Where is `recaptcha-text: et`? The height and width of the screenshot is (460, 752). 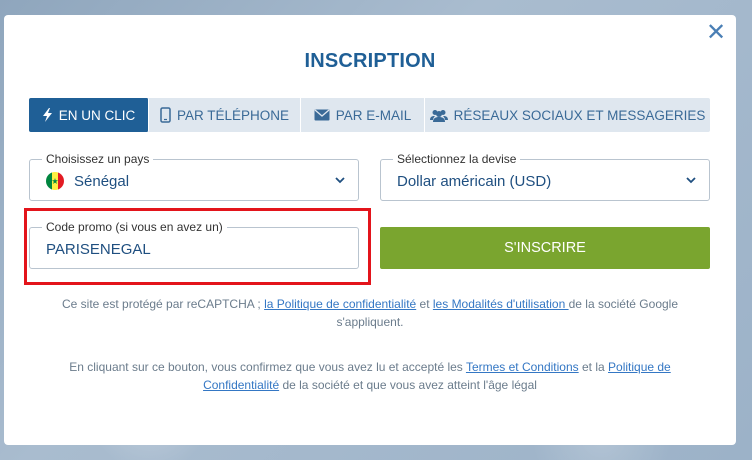
recaptcha-text: et is located at coordinates (424, 304).